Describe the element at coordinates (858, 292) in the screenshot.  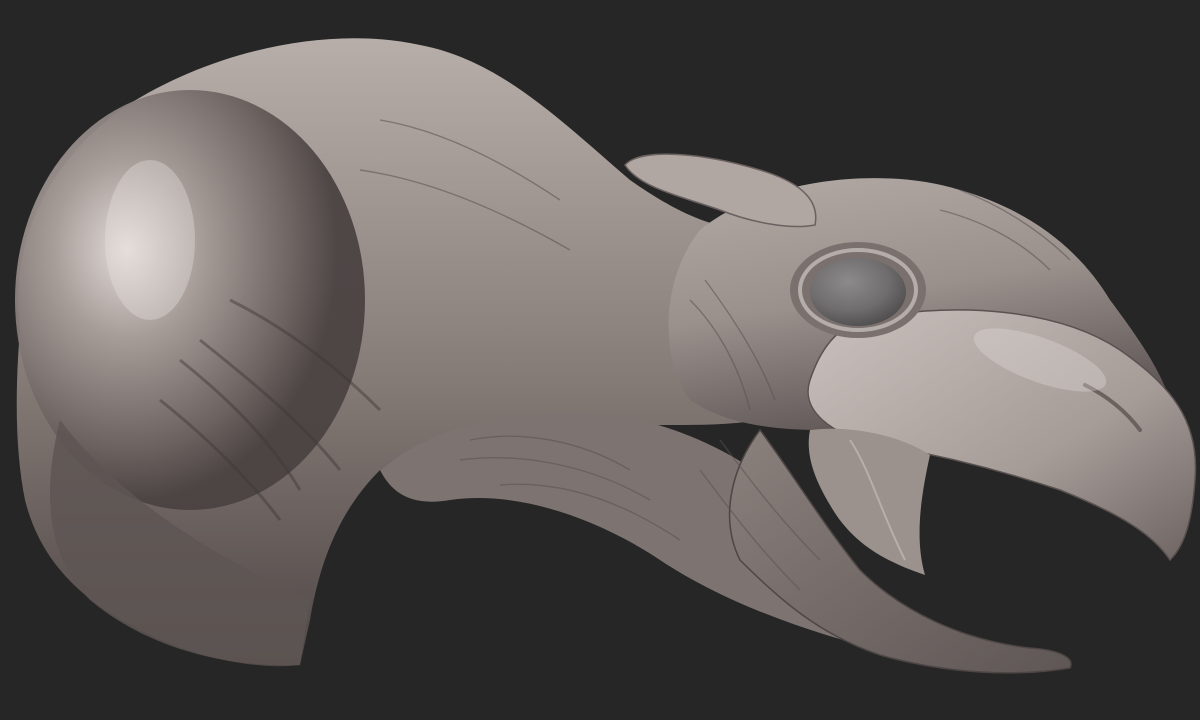
I see `eyeball` at that location.